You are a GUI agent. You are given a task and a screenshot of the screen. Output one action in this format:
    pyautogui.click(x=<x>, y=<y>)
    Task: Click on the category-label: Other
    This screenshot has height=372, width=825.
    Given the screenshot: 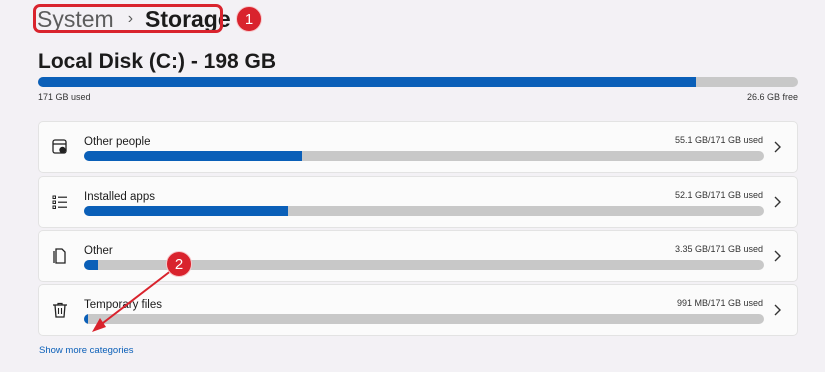 What is the action you would take?
    pyautogui.click(x=98, y=251)
    